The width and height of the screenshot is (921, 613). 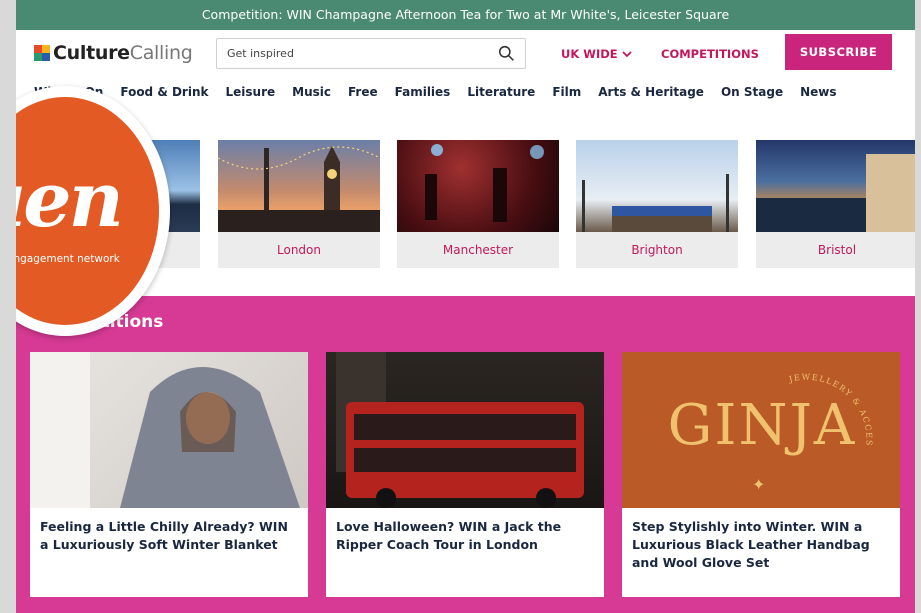 What do you see at coordinates (818, 92) in the screenshot?
I see `nav-item-news: News` at bounding box center [818, 92].